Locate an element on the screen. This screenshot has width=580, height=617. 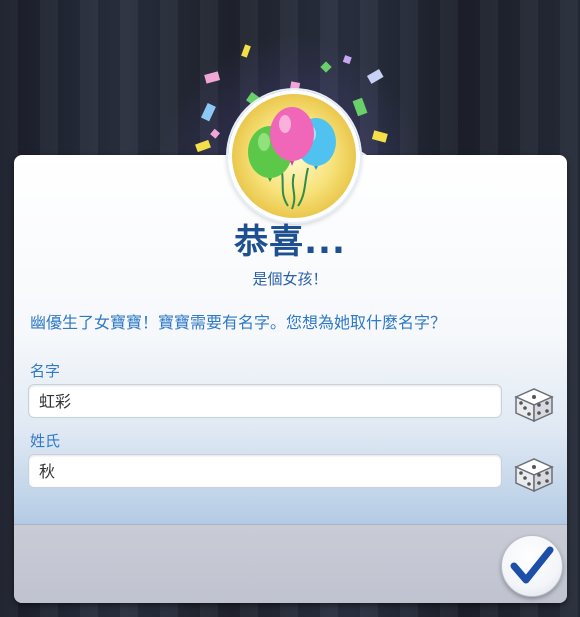
dialog-message: 幽優生了女寶寶！寶寶需要有名字。您想為她取什麼名字？ is located at coordinates (238, 322).